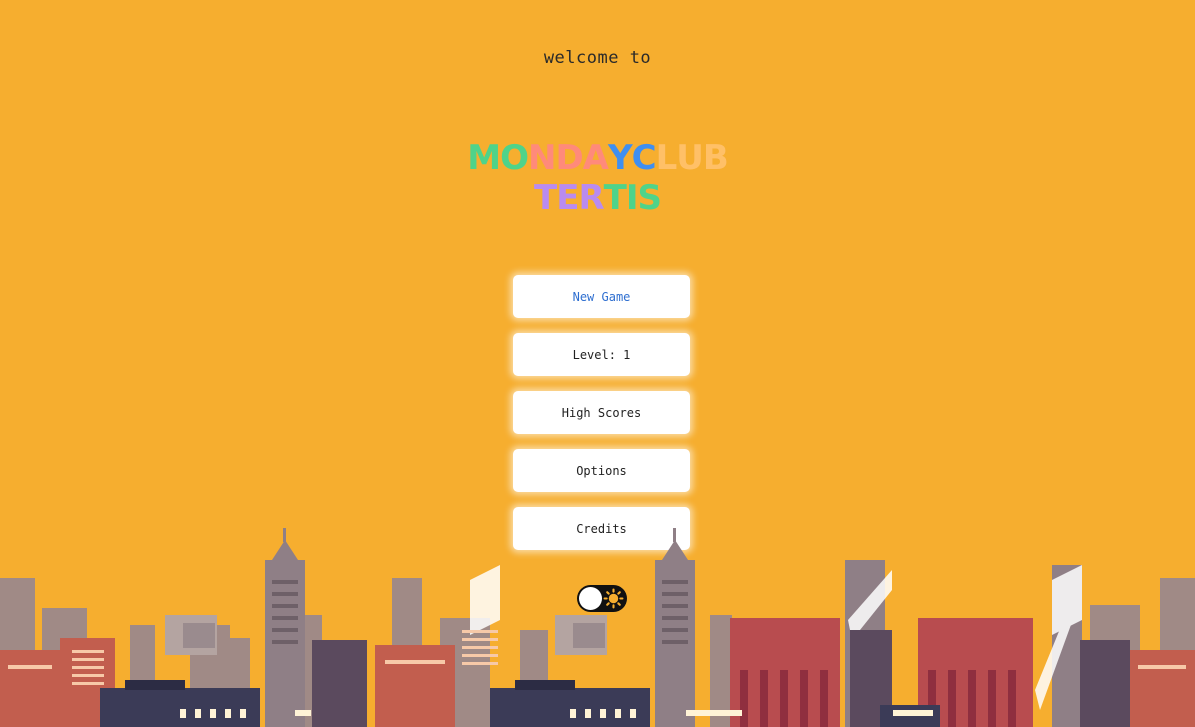  I want to click on logo-letter: B, so click(715, 158).